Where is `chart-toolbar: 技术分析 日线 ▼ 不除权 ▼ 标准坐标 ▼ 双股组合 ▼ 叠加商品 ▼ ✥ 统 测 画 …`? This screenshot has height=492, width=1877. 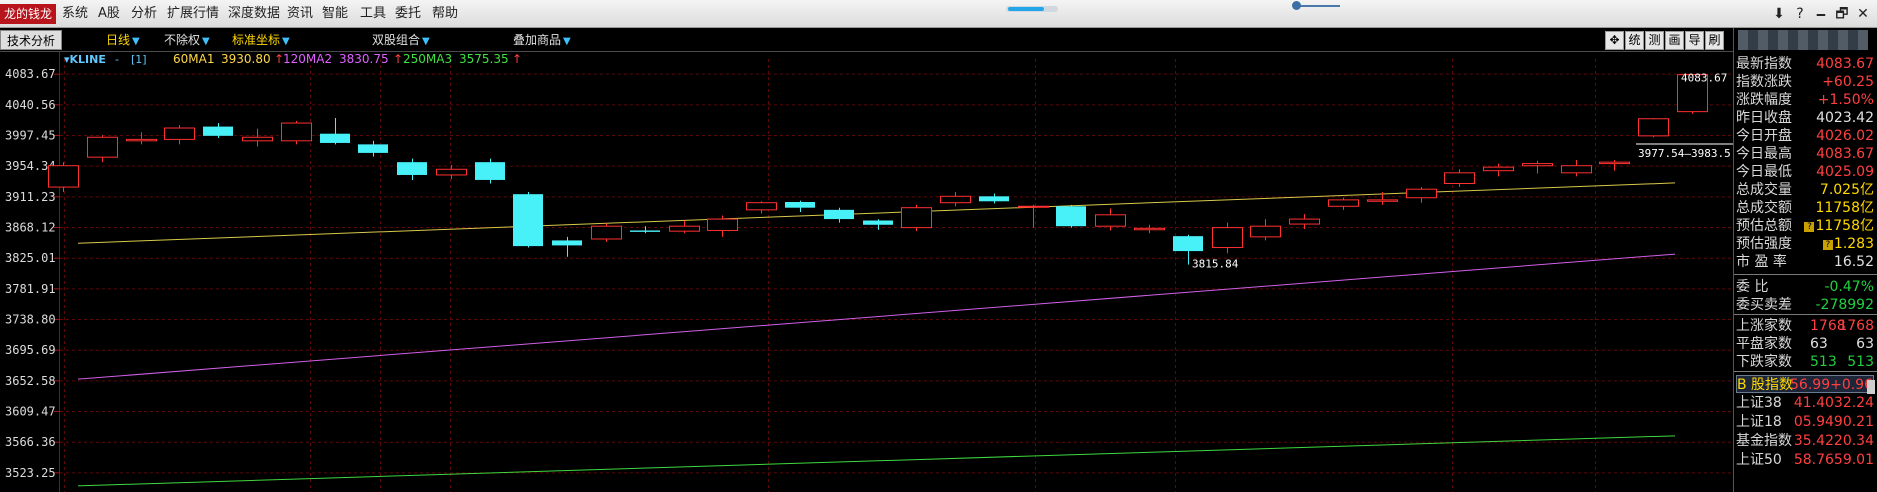
chart-toolbar: 技术分析 日线 ▼ 不除权 ▼ 标准坐标 ▼ 双股组合 ▼ 叠加商品 ▼ ✥ 统 测 画 … is located at coordinates (866, 40).